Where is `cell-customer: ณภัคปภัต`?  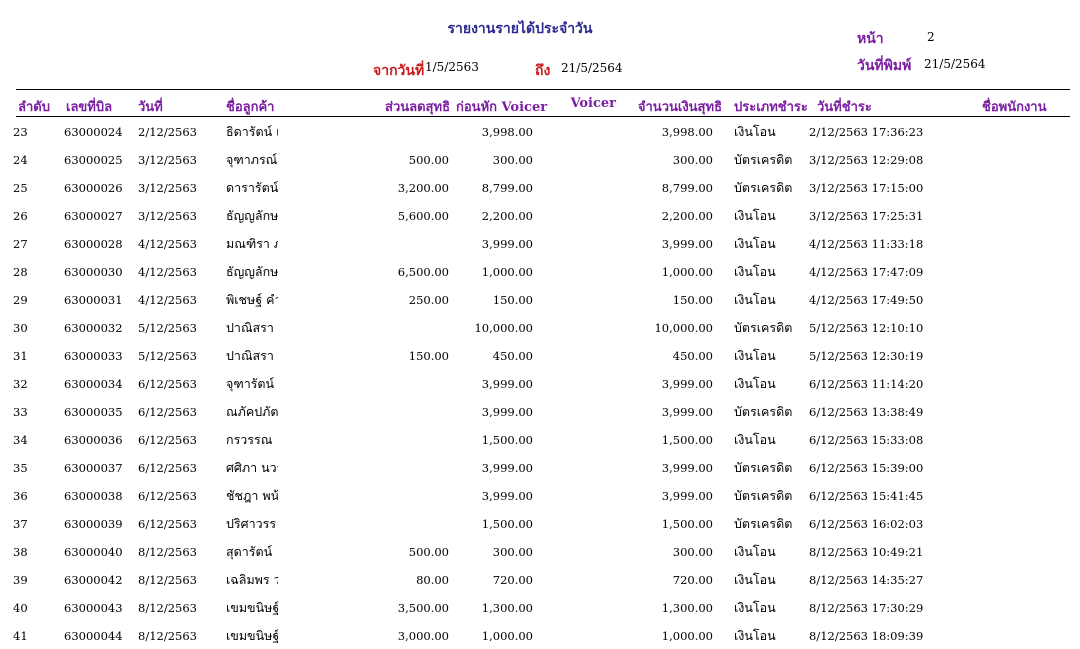
cell-customer: ณภัคปภัต is located at coordinates (252, 411).